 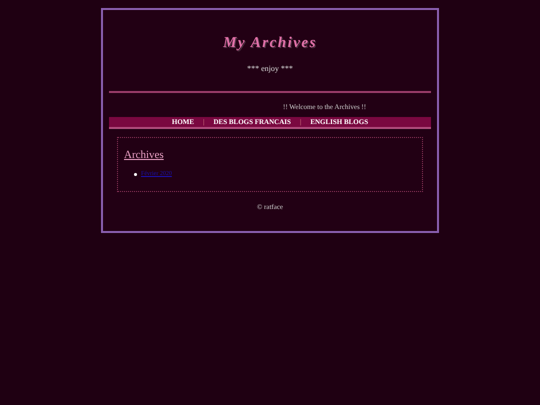 What do you see at coordinates (144, 155) in the screenshot?
I see `archives-heading: Archives` at bounding box center [144, 155].